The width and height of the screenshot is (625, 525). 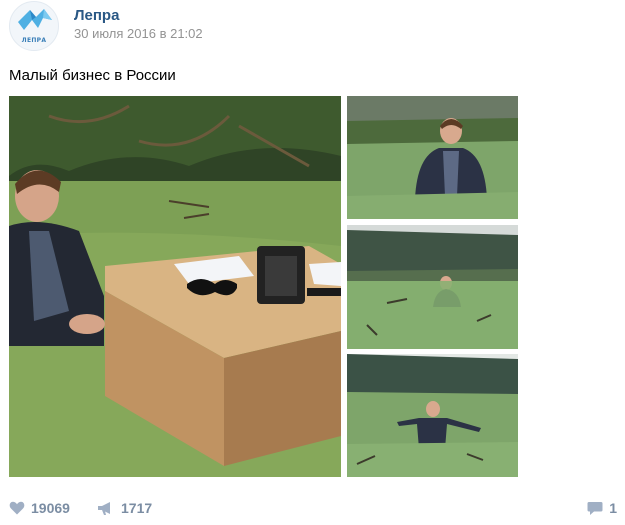 I want to click on share-button: 1717, so click(x=124, y=508).